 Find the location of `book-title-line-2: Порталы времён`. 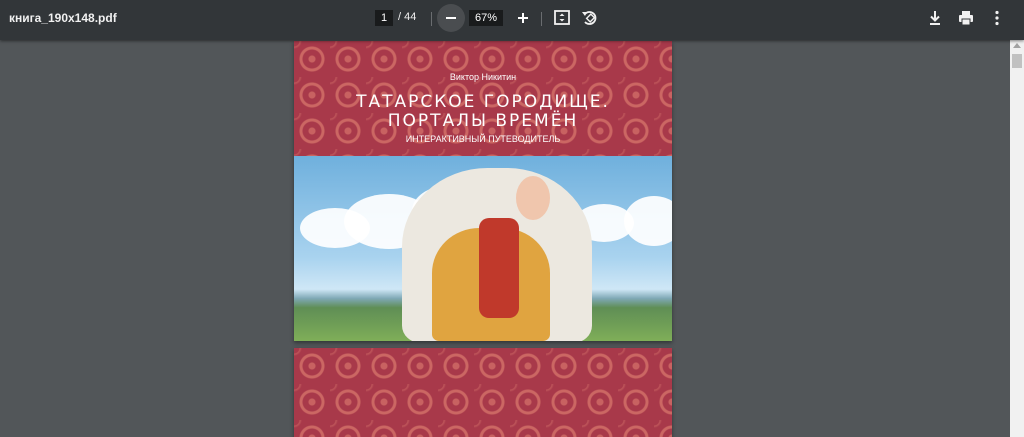

book-title-line-2: Порталы времён is located at coordinates (483, 121).